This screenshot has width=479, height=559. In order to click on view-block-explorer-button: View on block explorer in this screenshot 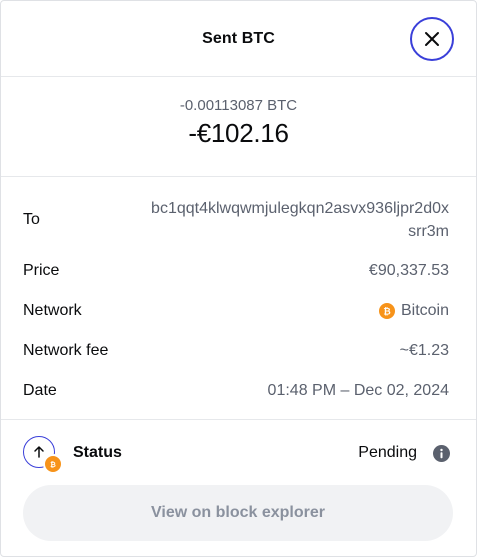, I will do `click(238, 513)`.